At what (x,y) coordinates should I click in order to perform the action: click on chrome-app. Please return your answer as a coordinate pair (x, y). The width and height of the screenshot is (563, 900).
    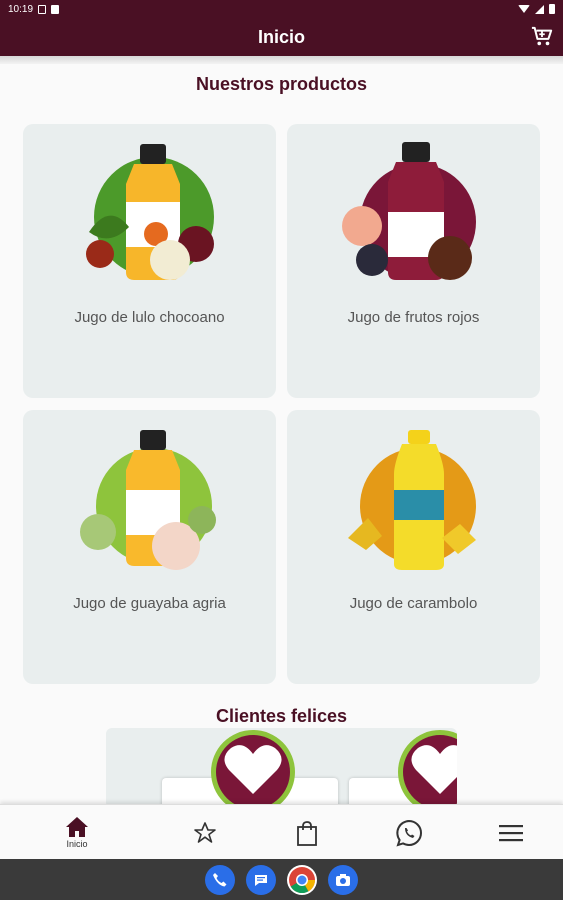
    Looking at the image, I should click on (302, 879).